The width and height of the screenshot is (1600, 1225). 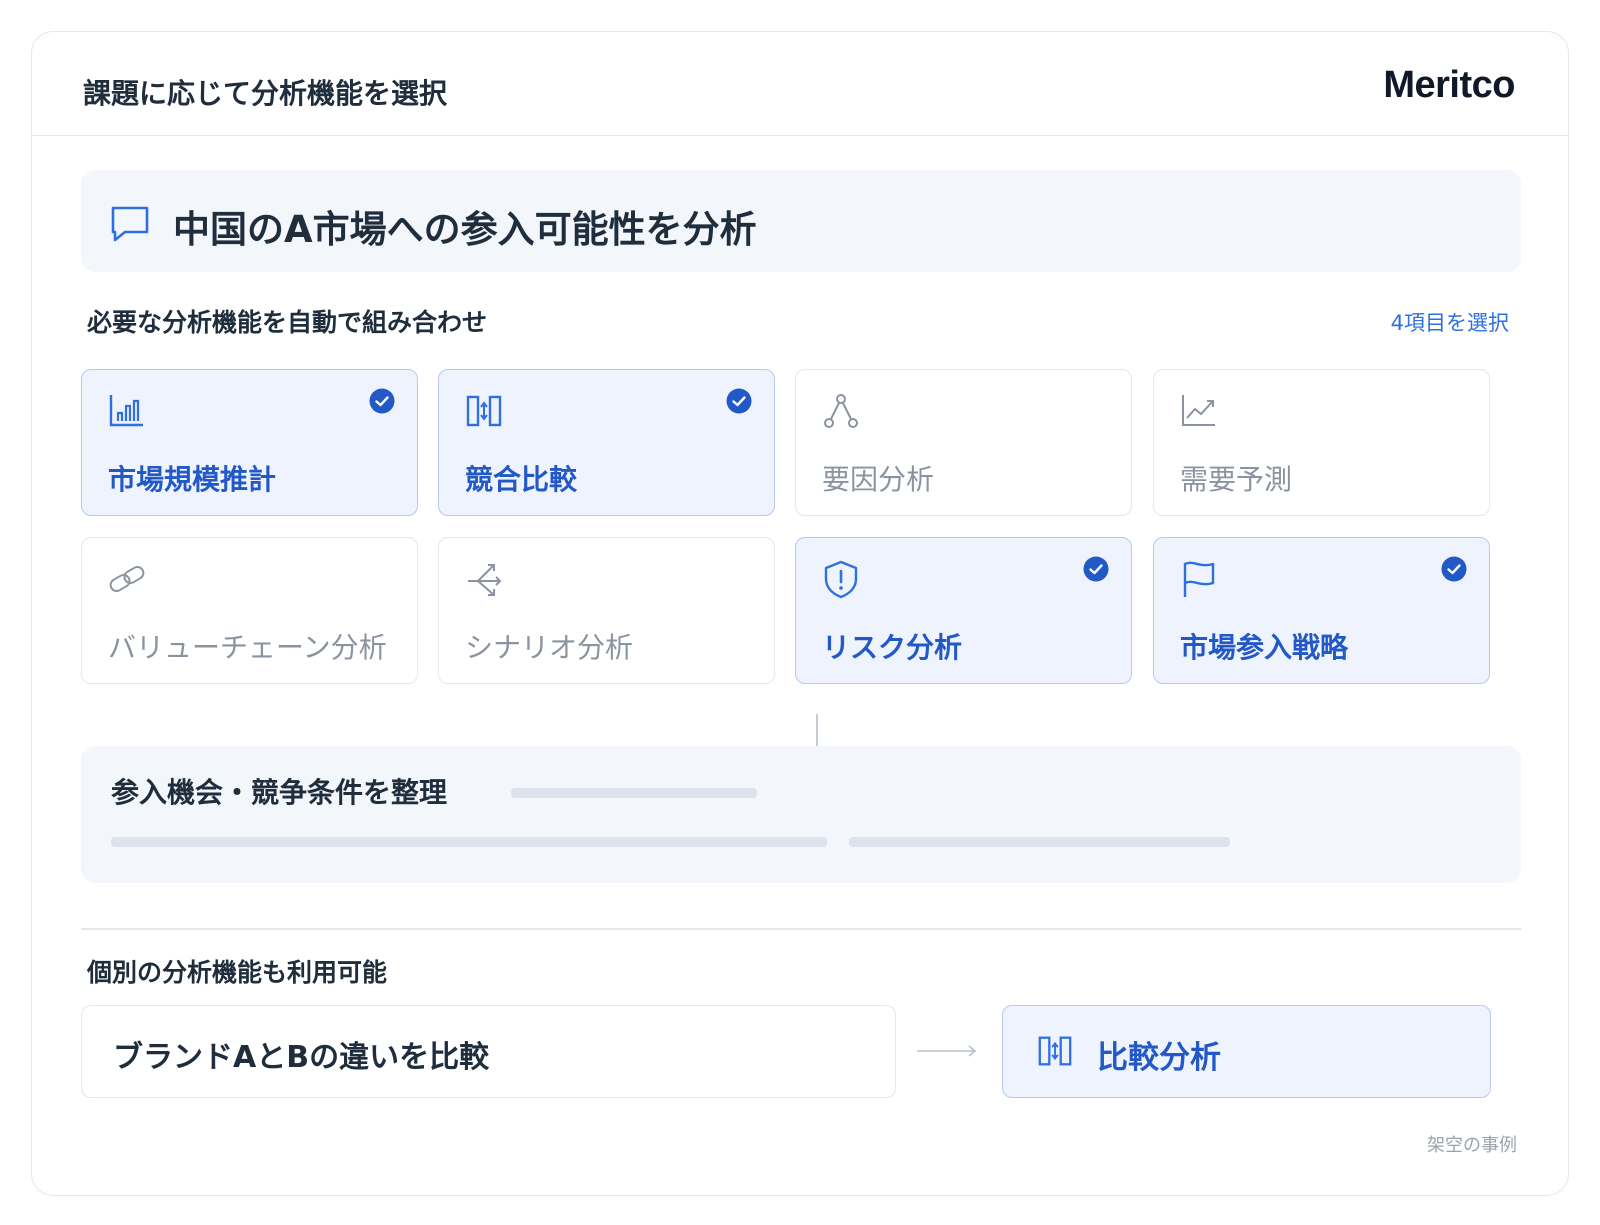 What do you see at coordinates (947, 1051) in the screenshot?
I see `arrow-right-icon` at bounding box center [947, 1051].